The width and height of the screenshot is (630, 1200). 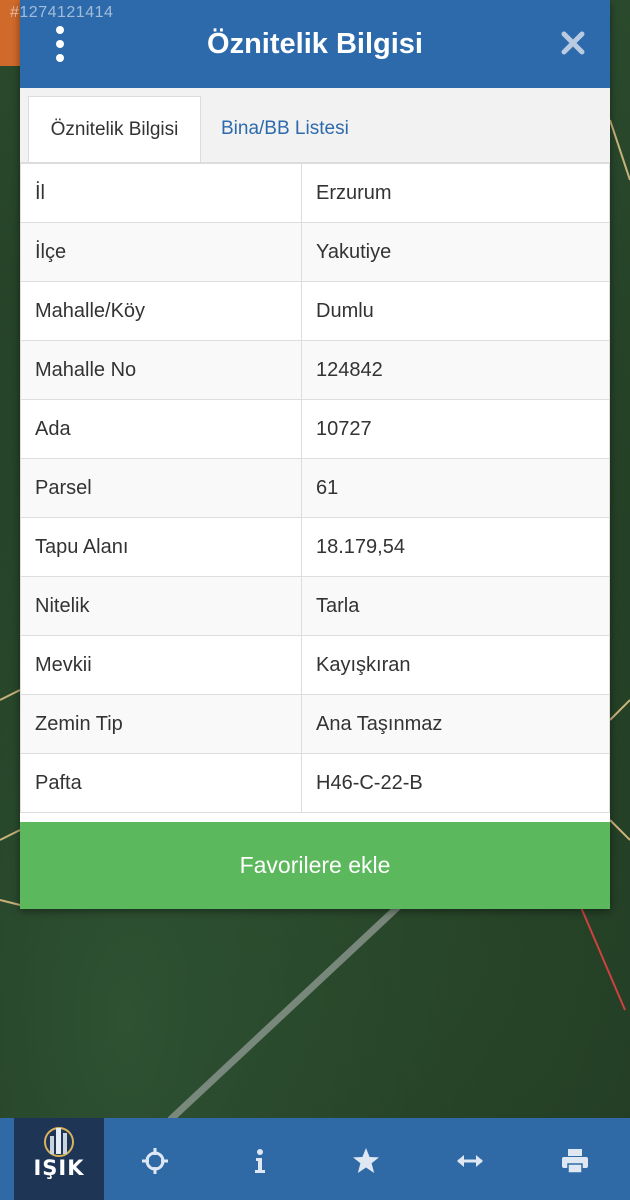 I want to click on table-row: Pafta H46-C-22-B, so click(x=315, y=783).